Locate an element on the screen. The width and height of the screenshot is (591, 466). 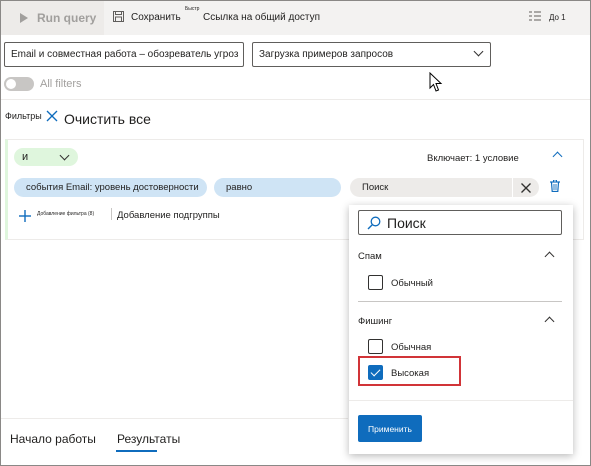
filters-title: Фильтры is located at coordinates (23, 116).